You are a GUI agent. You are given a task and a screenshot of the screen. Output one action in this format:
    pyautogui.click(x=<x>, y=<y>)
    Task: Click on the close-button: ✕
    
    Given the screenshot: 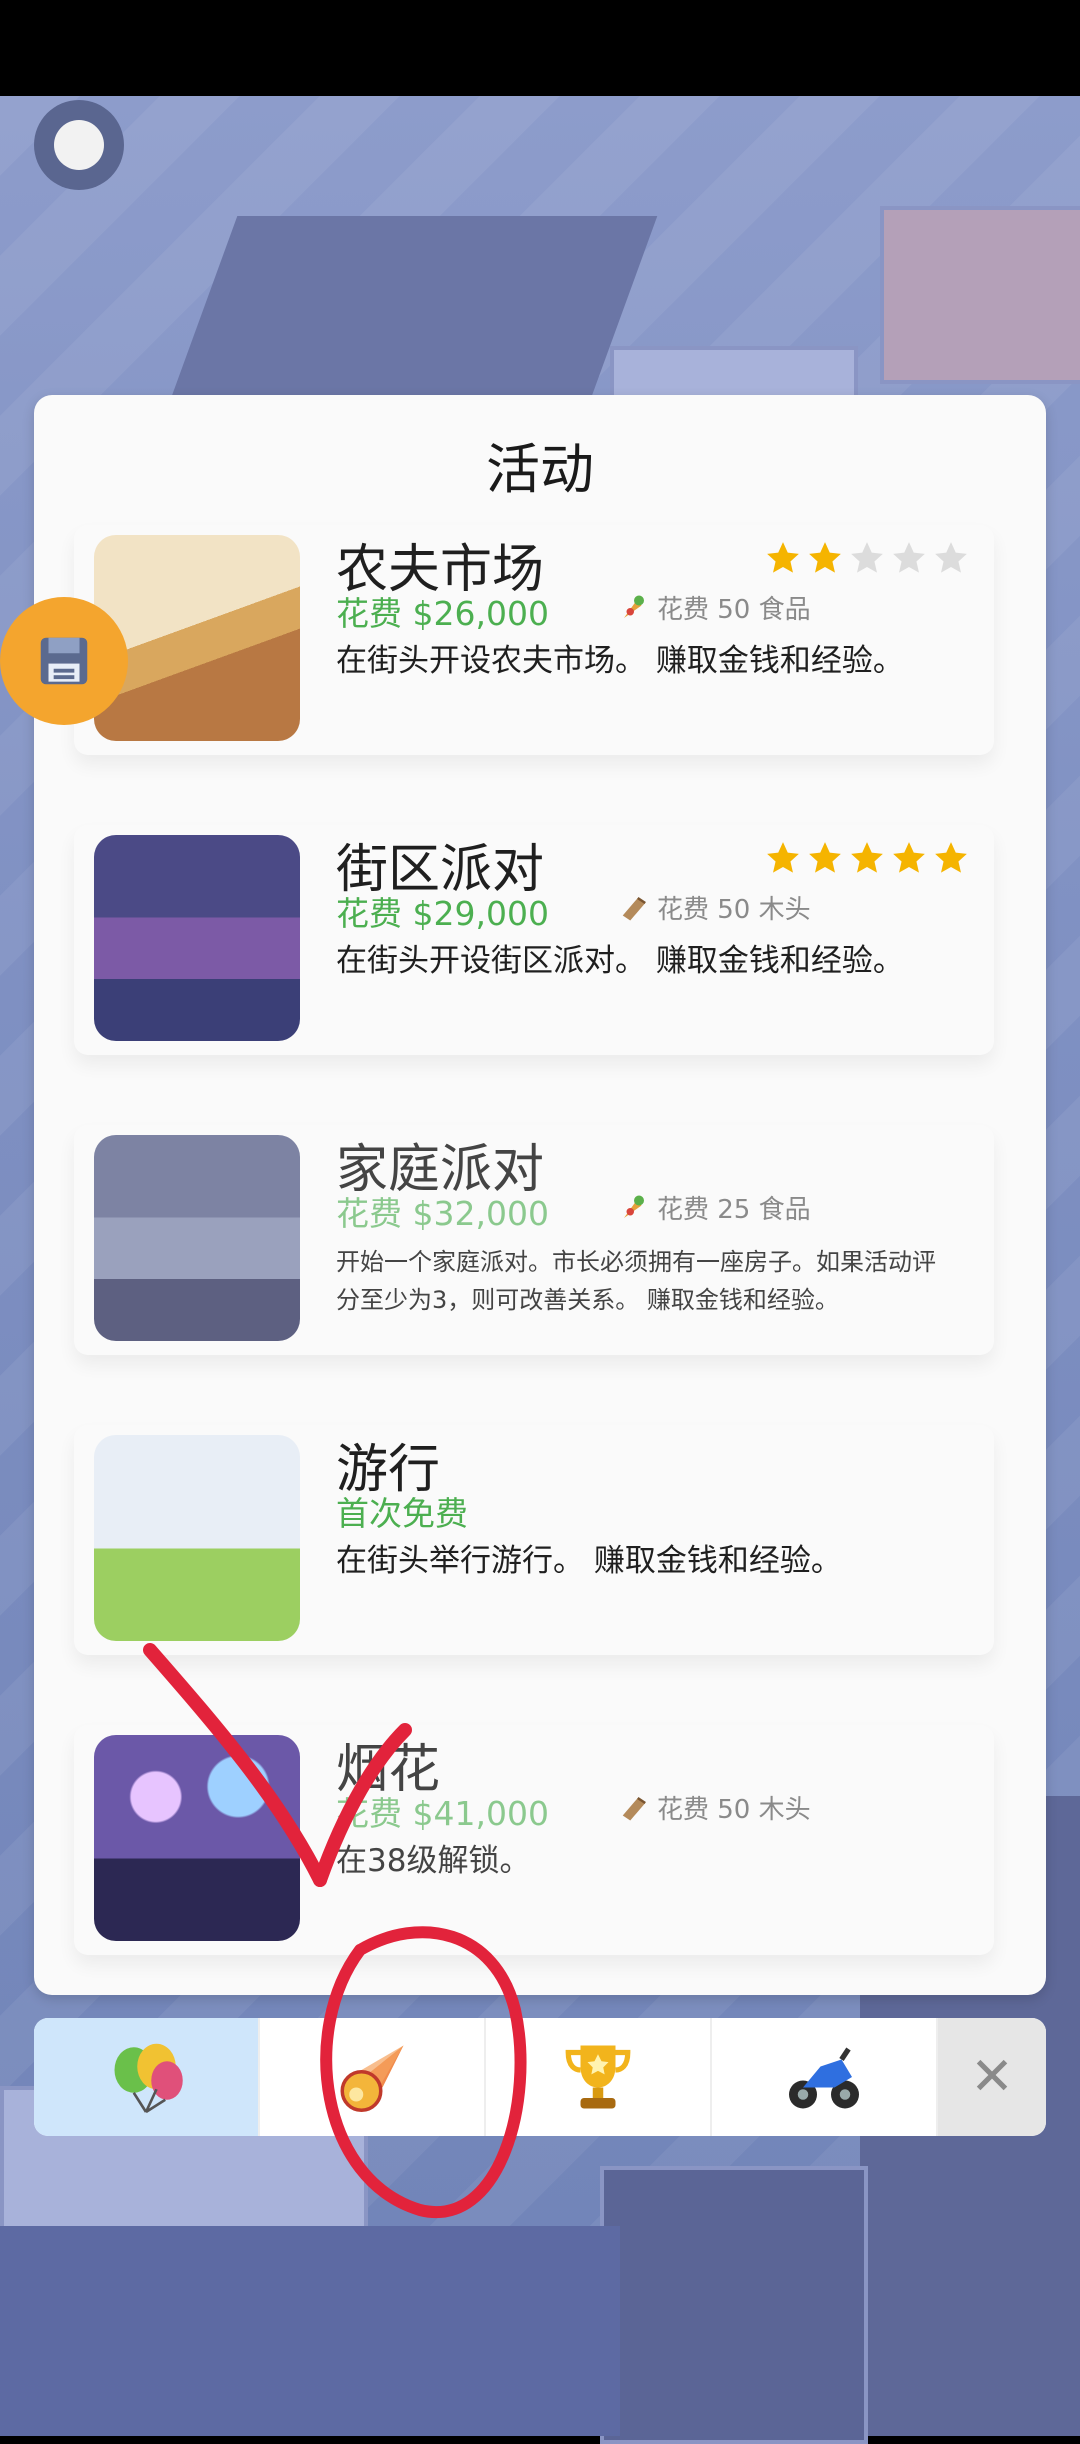 What is the action you would take?
    pyautogui.click(x=992, y=2077)
    